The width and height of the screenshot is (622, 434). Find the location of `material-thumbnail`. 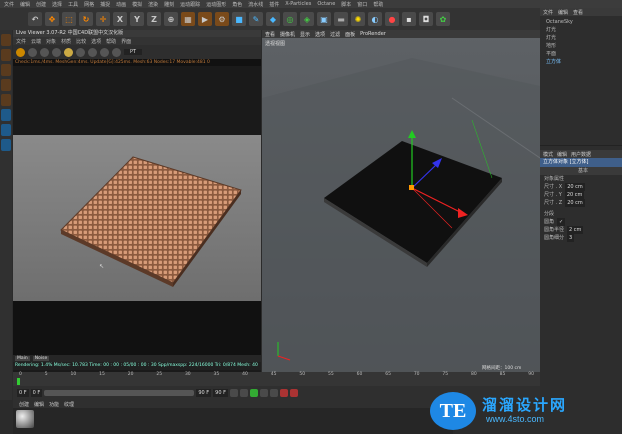

material-thumbnail is located at coordinates (25, 419).